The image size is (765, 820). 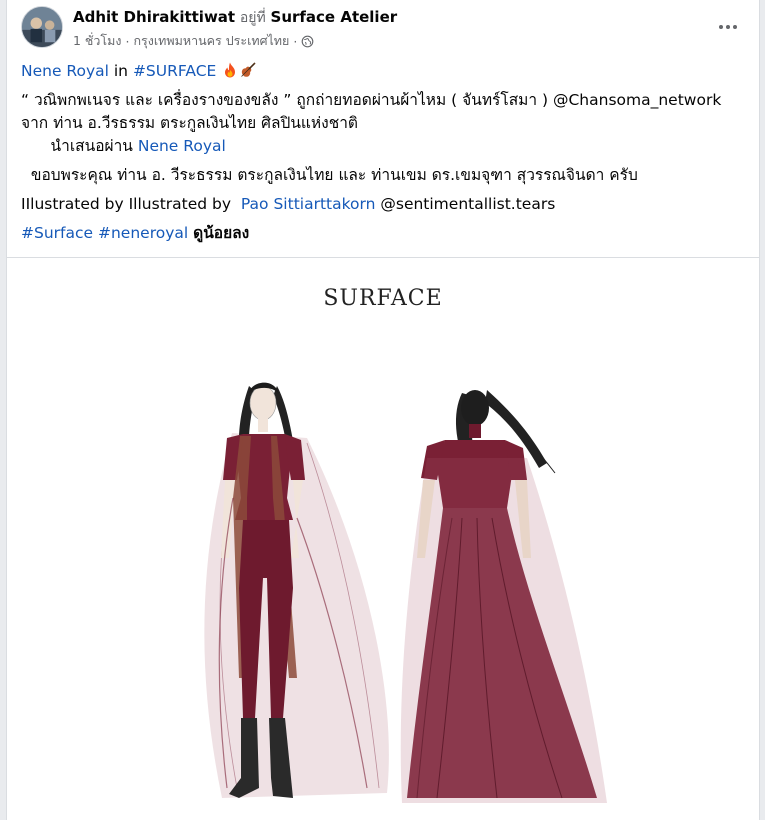 I want to click on presented-prefix: นำเสนอผ่าน, so click(x=79, y=146).